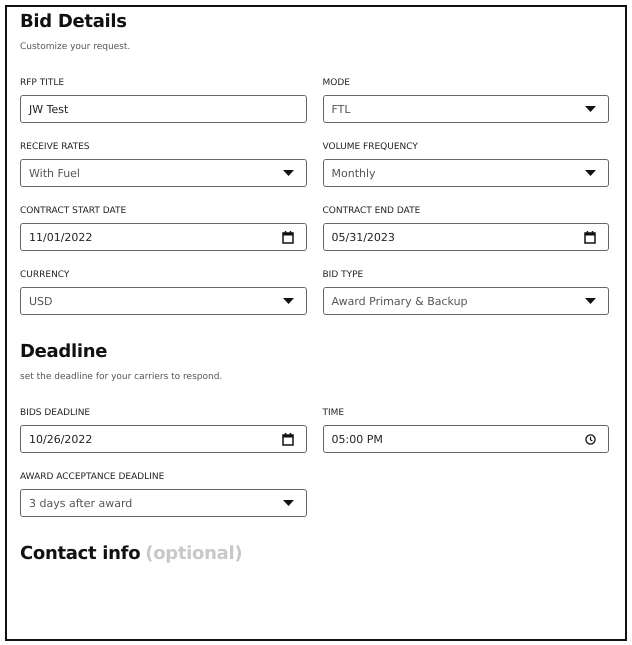 The height and width of the screenshot is (645, 632). I want to click on section-subtitle: set the deadline for your carriers to respond., so click(122, 377).